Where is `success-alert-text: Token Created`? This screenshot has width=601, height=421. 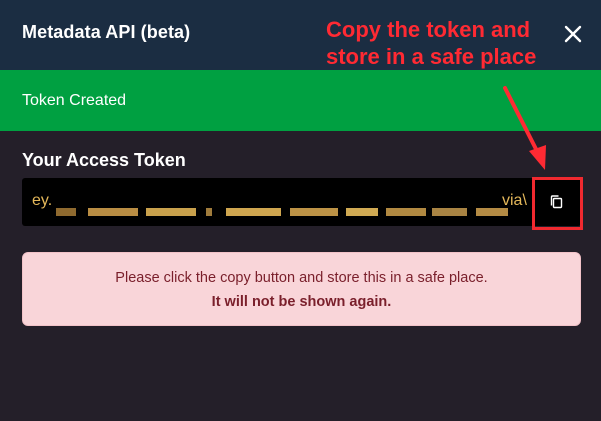
success-alert-text: Token Created is located at coordinates (74, 100).